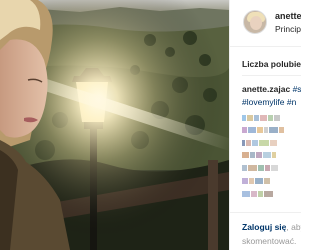  I want to click on caption-hashtags: #lovemylife #n, so click(269, 102).